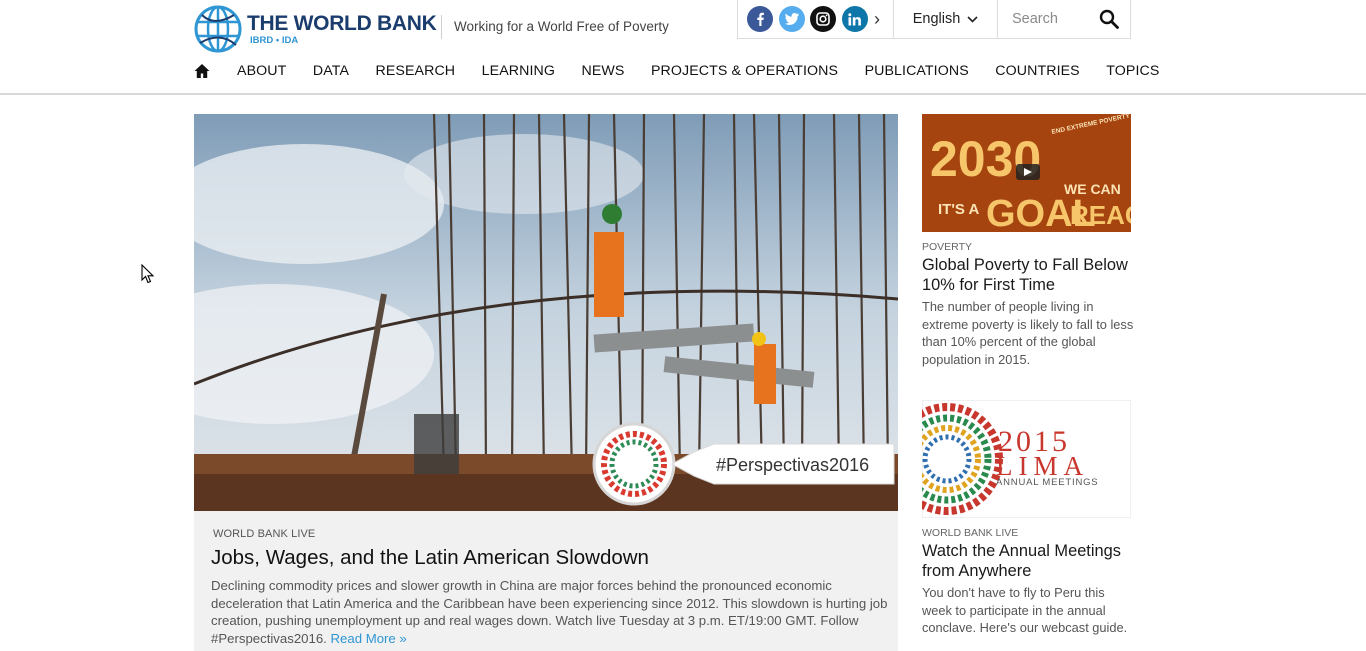 Image resolution: width=1366 pixels, height=651 pixels. I want to click on mouse-pointer-icon, so click(148, 274).